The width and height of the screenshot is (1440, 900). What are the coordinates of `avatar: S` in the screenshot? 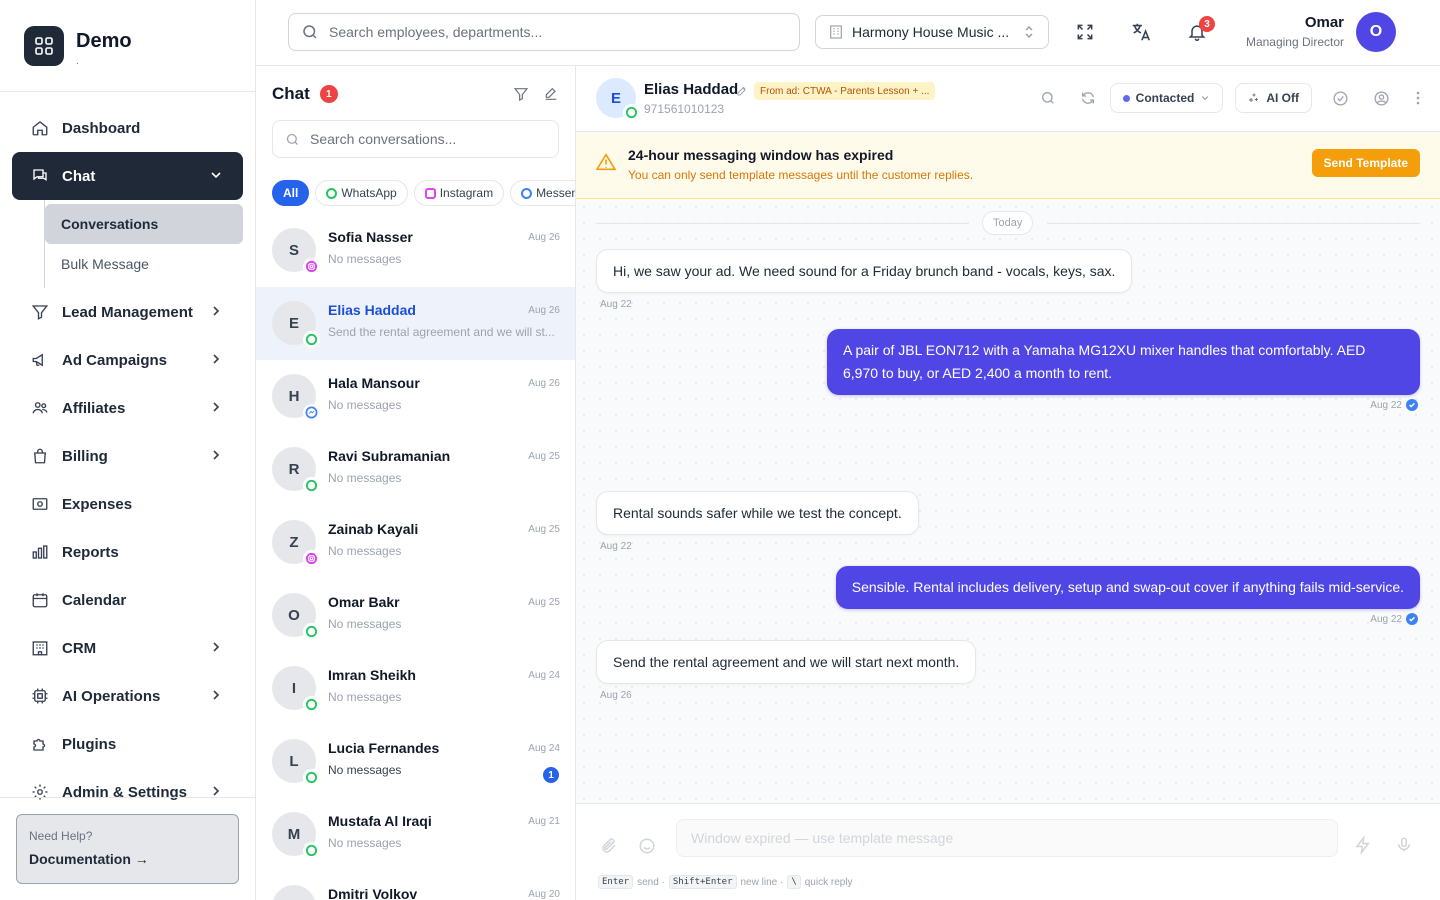 It's located at (296, 251).